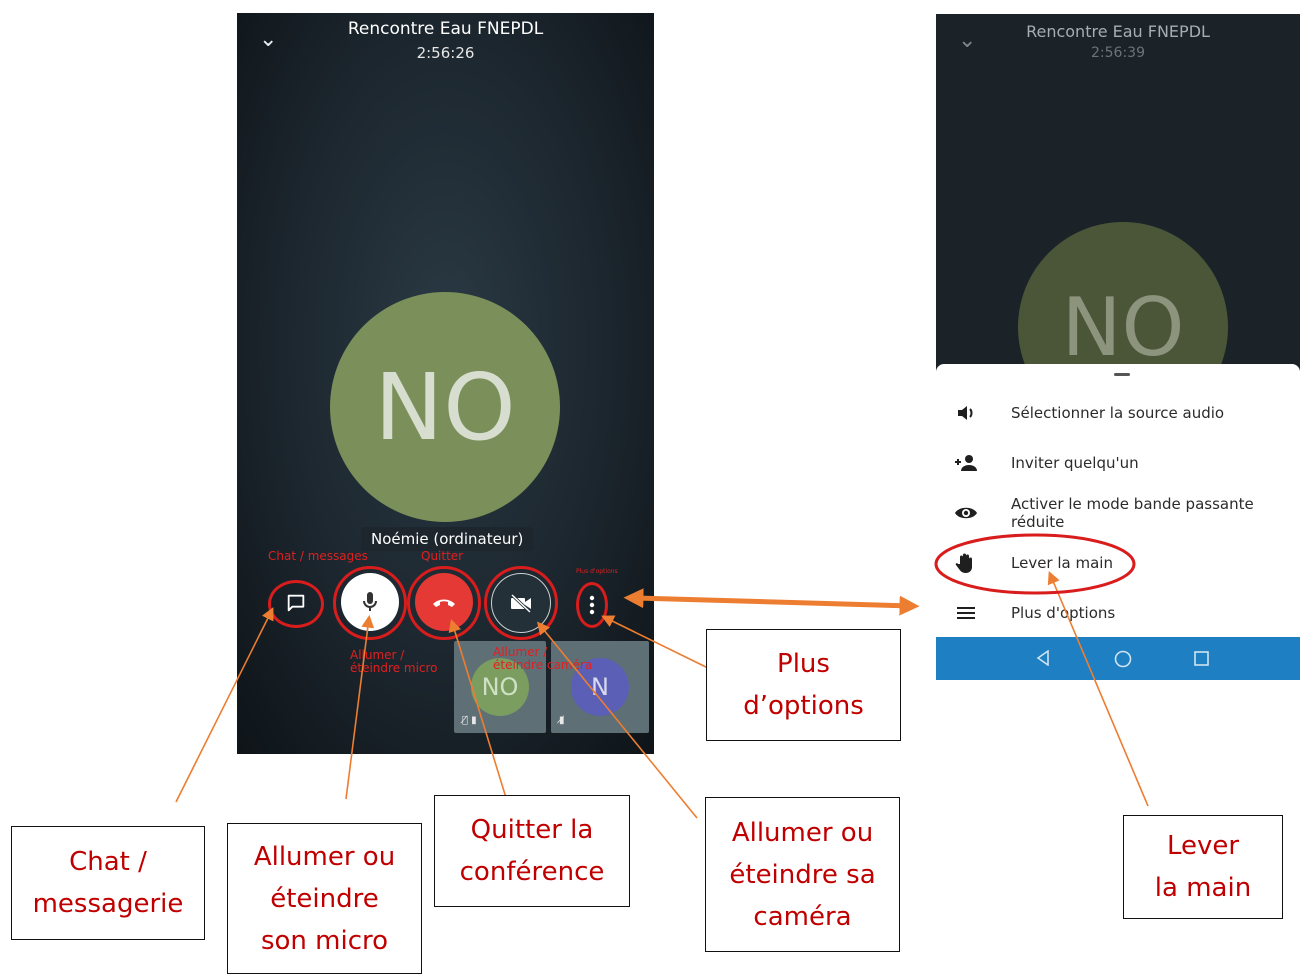 This screenshot has width=1300, height=974. What do you see at coordinates (1203, 867) in the screenshot?
I see `annotation-hand-box: Lever la main` at bounding box center [1203, 867].